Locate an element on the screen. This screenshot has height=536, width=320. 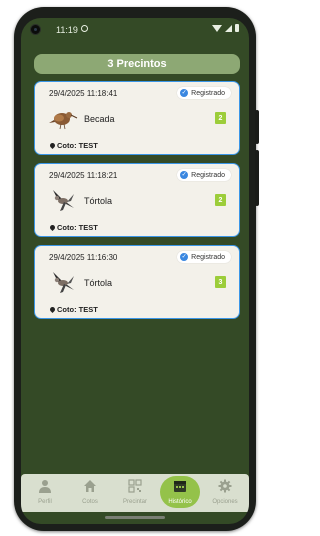
woodcock-icon is located at coordinates (63, 121).